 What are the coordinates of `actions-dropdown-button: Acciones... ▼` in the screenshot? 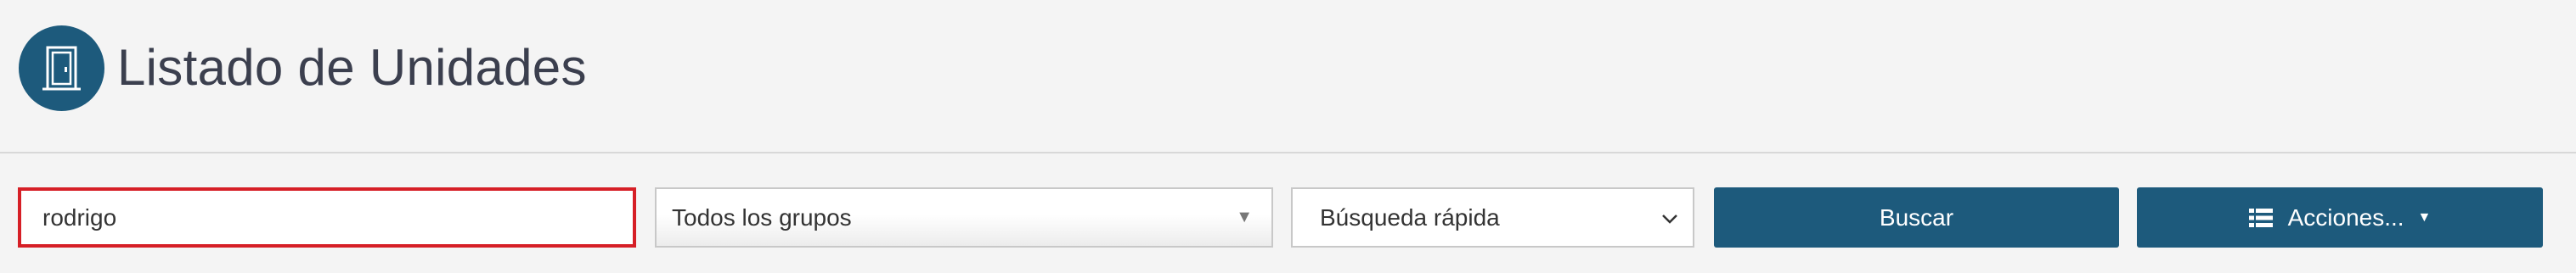 It's located at (2340, 217).